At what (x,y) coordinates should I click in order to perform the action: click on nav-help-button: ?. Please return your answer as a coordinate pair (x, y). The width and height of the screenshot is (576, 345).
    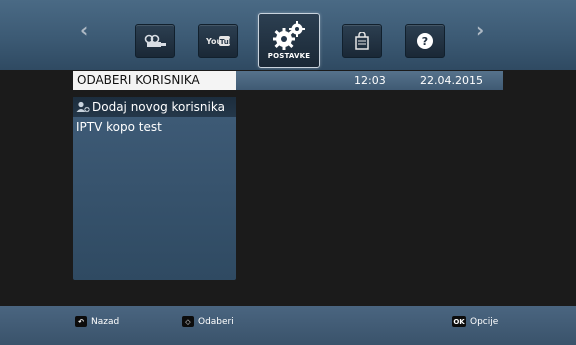
    Looking at the image, I should click on (425, 41).